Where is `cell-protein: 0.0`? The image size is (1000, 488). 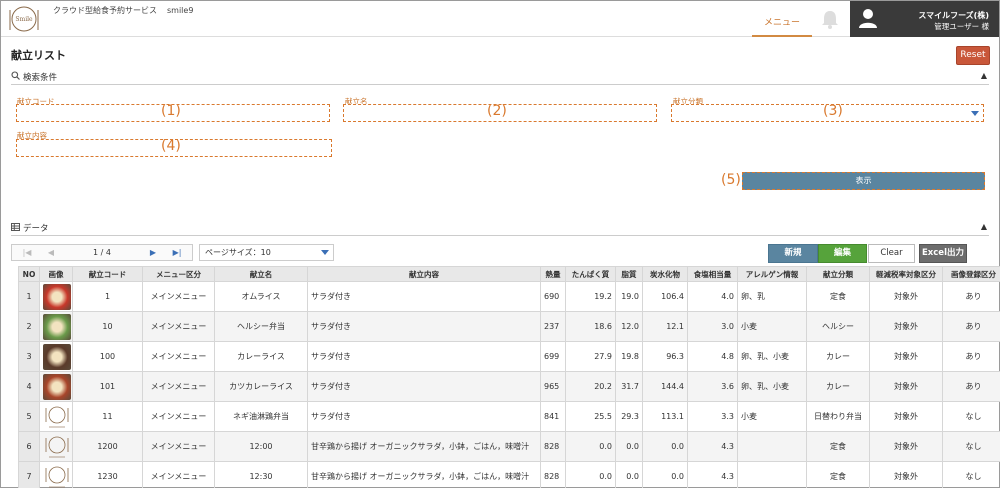
cell-protein: 0.0 is located at coordinates (590, 474).